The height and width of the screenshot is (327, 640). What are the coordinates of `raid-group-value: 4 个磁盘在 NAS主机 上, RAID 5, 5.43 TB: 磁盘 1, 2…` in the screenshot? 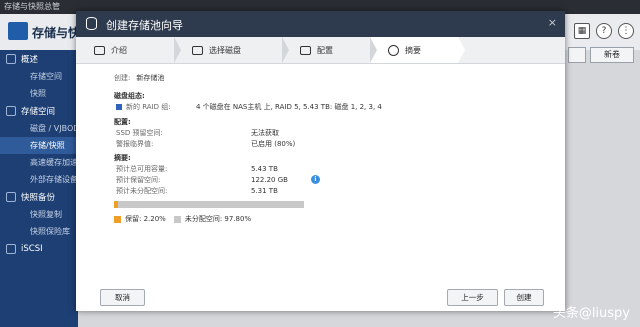 It's located at (289, 107).